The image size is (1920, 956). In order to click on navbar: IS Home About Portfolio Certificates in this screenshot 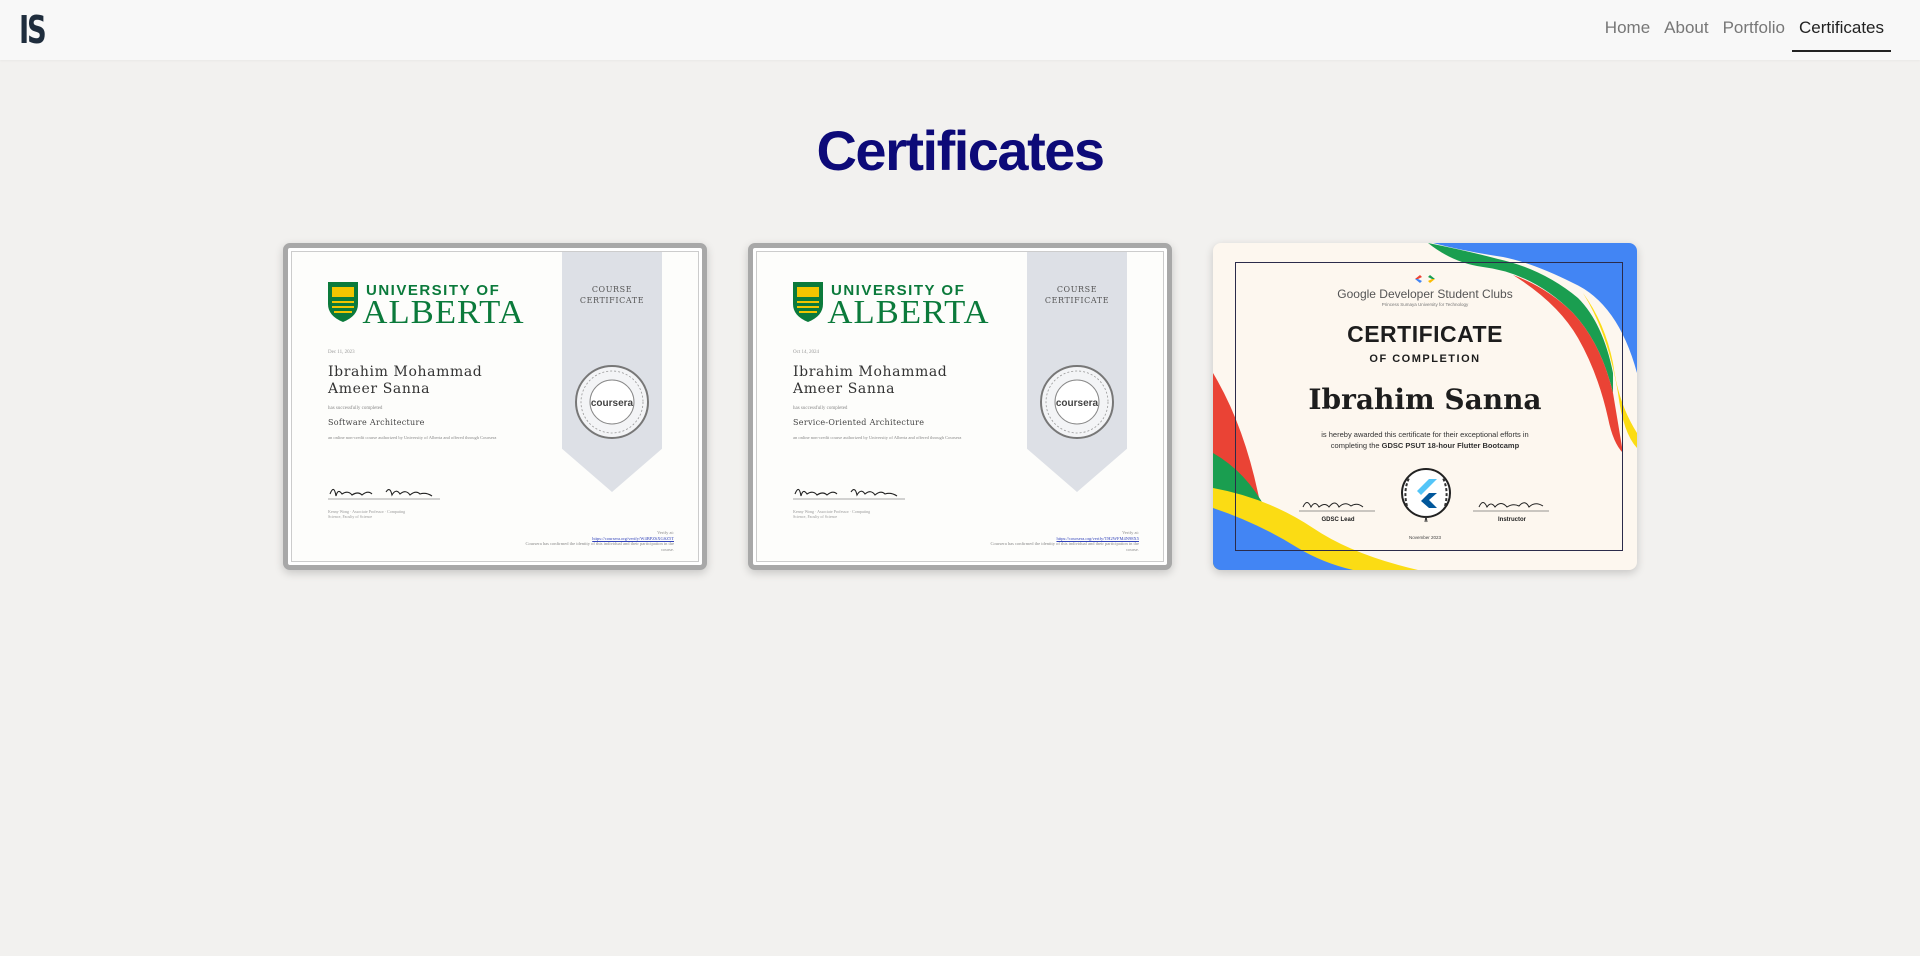, I will do `click(960, 30)`.